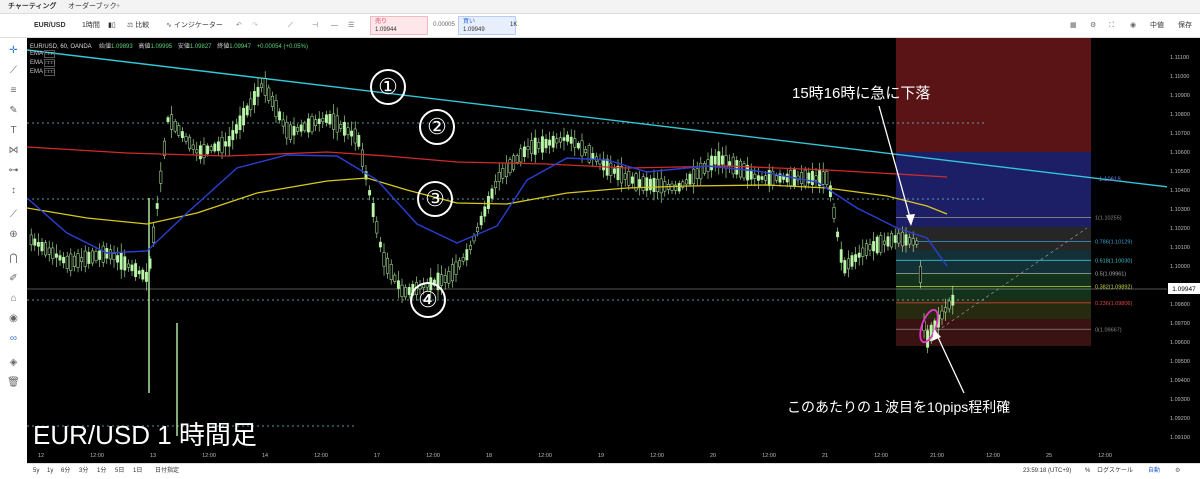 This screenshot has height=479, width=1200. Describe the element at coordinates (290, 25) in the screenshot. I see `trendline-tool-icon: ⟋` at that location.